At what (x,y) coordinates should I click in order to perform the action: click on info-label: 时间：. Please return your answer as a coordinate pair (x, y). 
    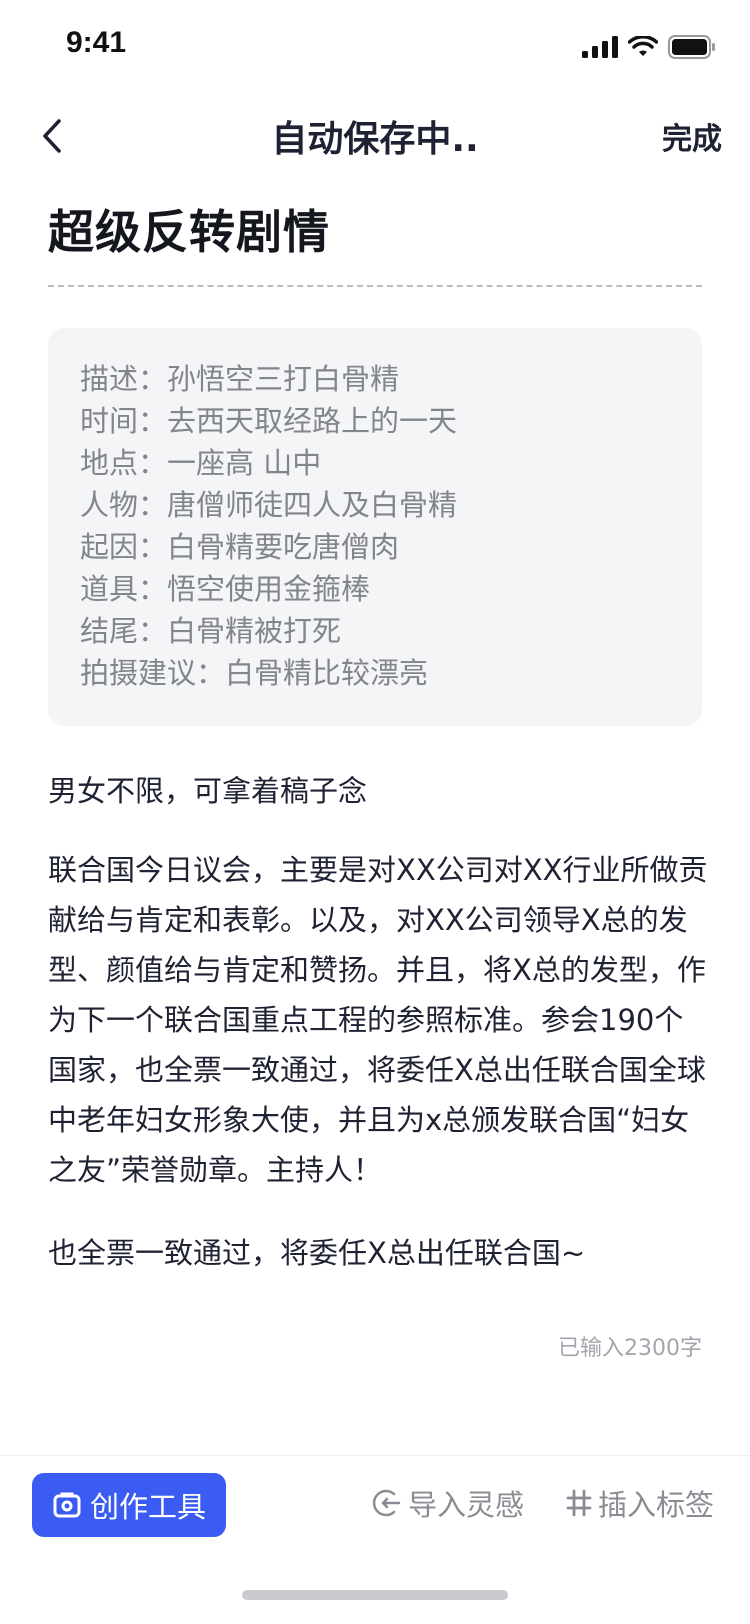
    Looking at the image, I should click on (124, 421).